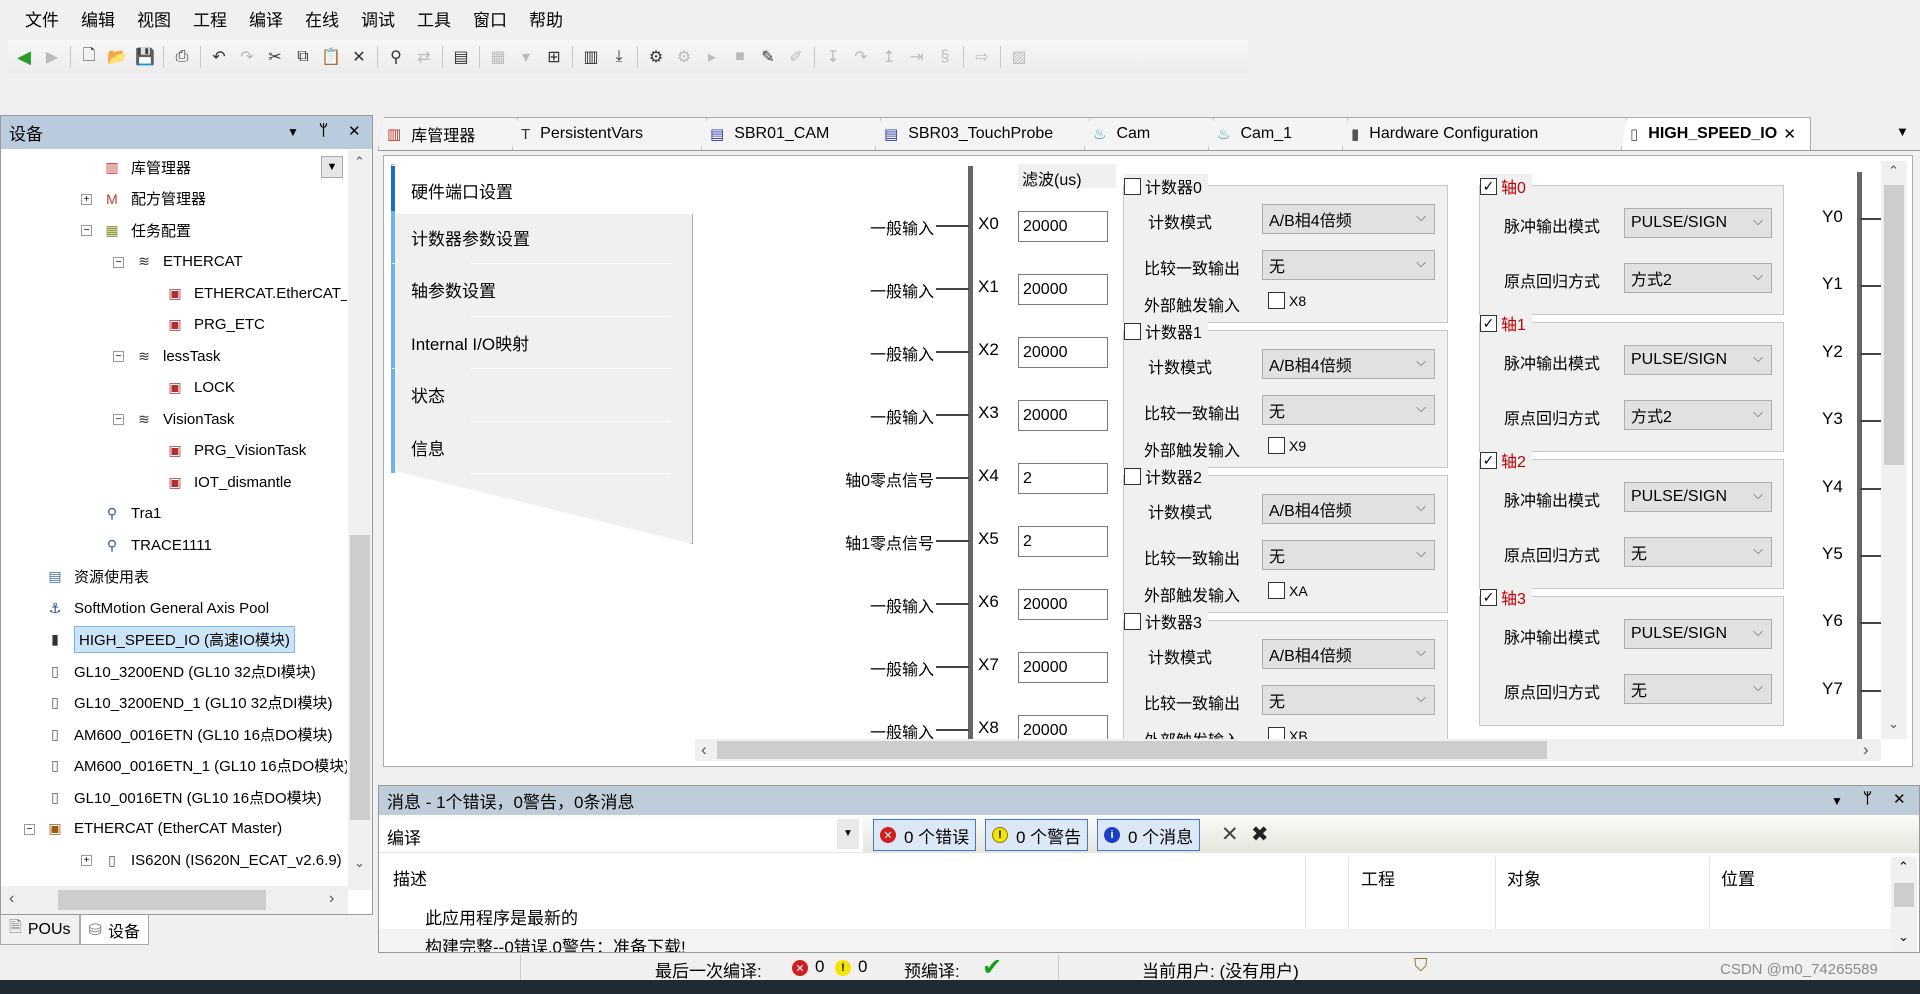 The width and height of the screenshot is (1920, 994). I want to click on panel-menu-icon: ▼, so click(293, 132).